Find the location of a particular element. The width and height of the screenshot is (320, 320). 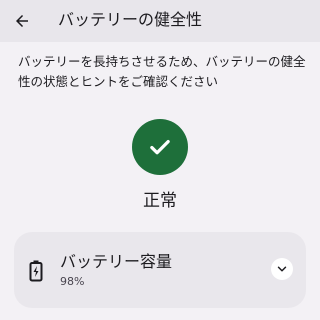

back-button is located at coordinates (22, 21).